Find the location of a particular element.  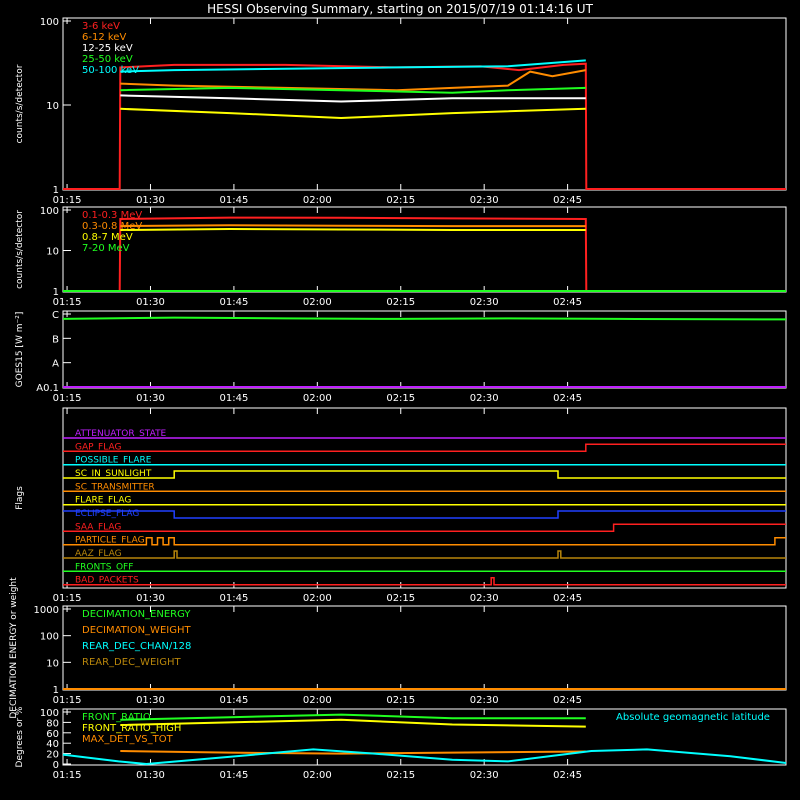

y-tick-label: C is located at coordinates (55, 315).